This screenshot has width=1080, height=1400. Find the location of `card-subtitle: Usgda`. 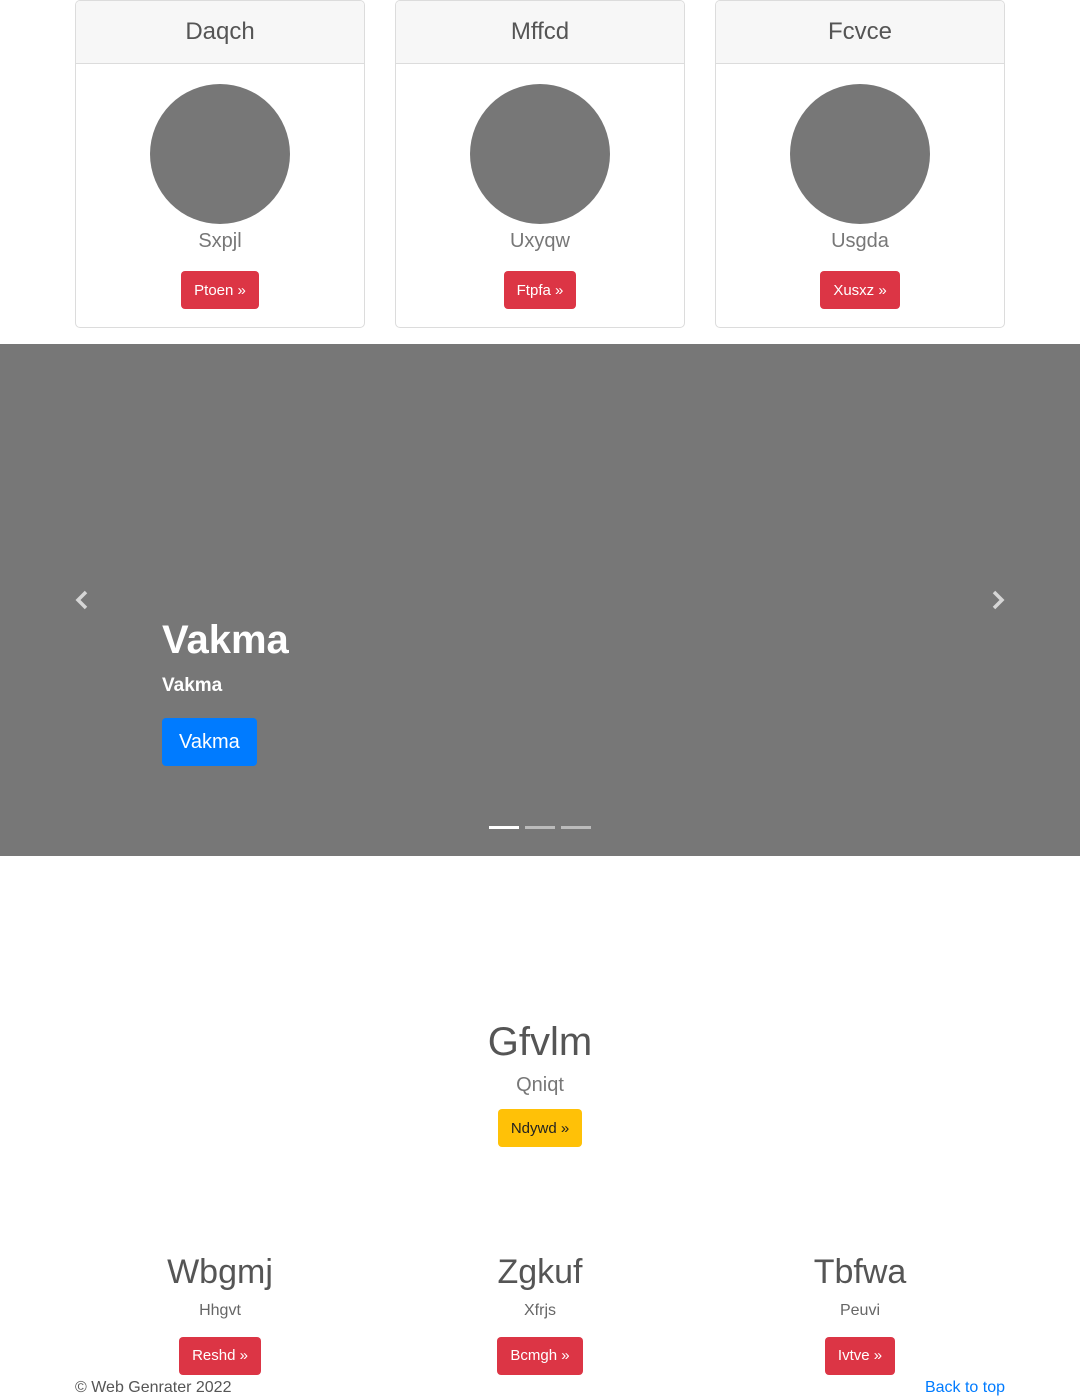

card-subtitle: Usgda is located at coordinates (860, 241).